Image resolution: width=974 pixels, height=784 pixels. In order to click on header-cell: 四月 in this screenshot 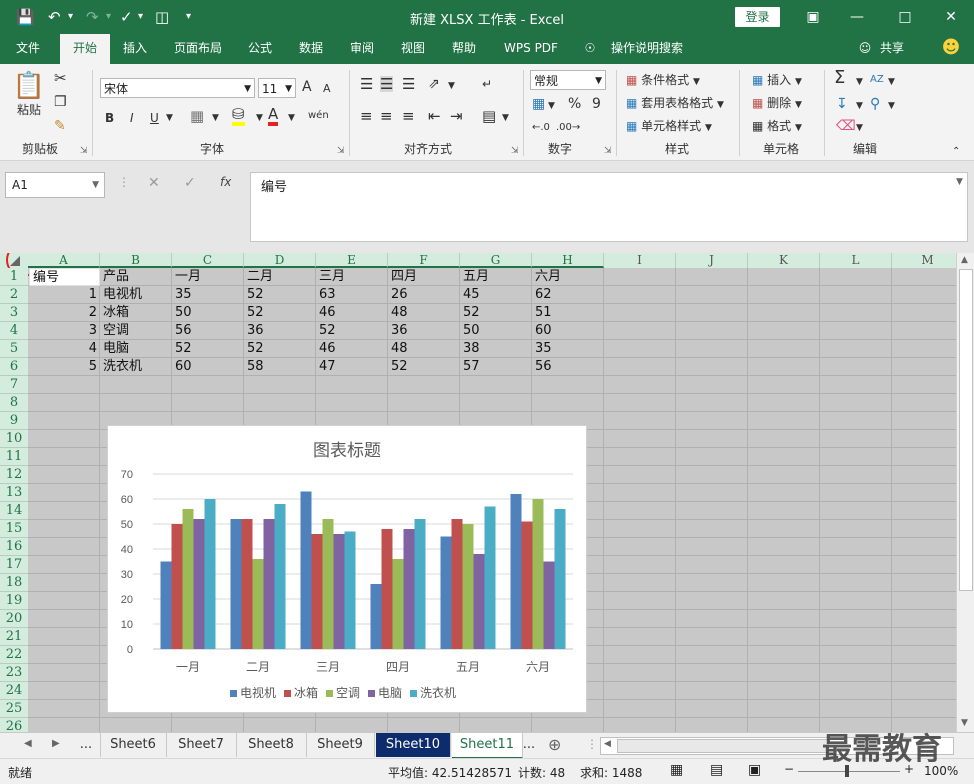, I will do `click(424, 277)`.